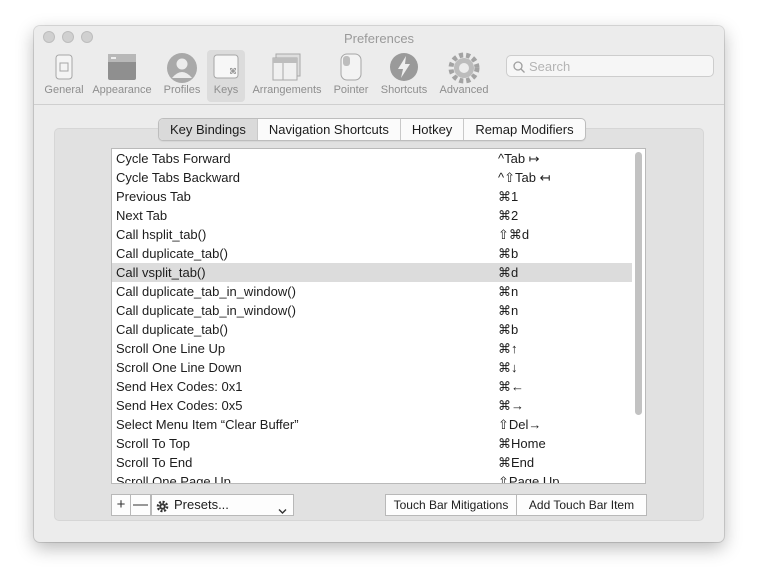  Describe the element at coordinates (171, 348) in the screenshot. I see `binding-action: Scroll One Line Up` at that location.